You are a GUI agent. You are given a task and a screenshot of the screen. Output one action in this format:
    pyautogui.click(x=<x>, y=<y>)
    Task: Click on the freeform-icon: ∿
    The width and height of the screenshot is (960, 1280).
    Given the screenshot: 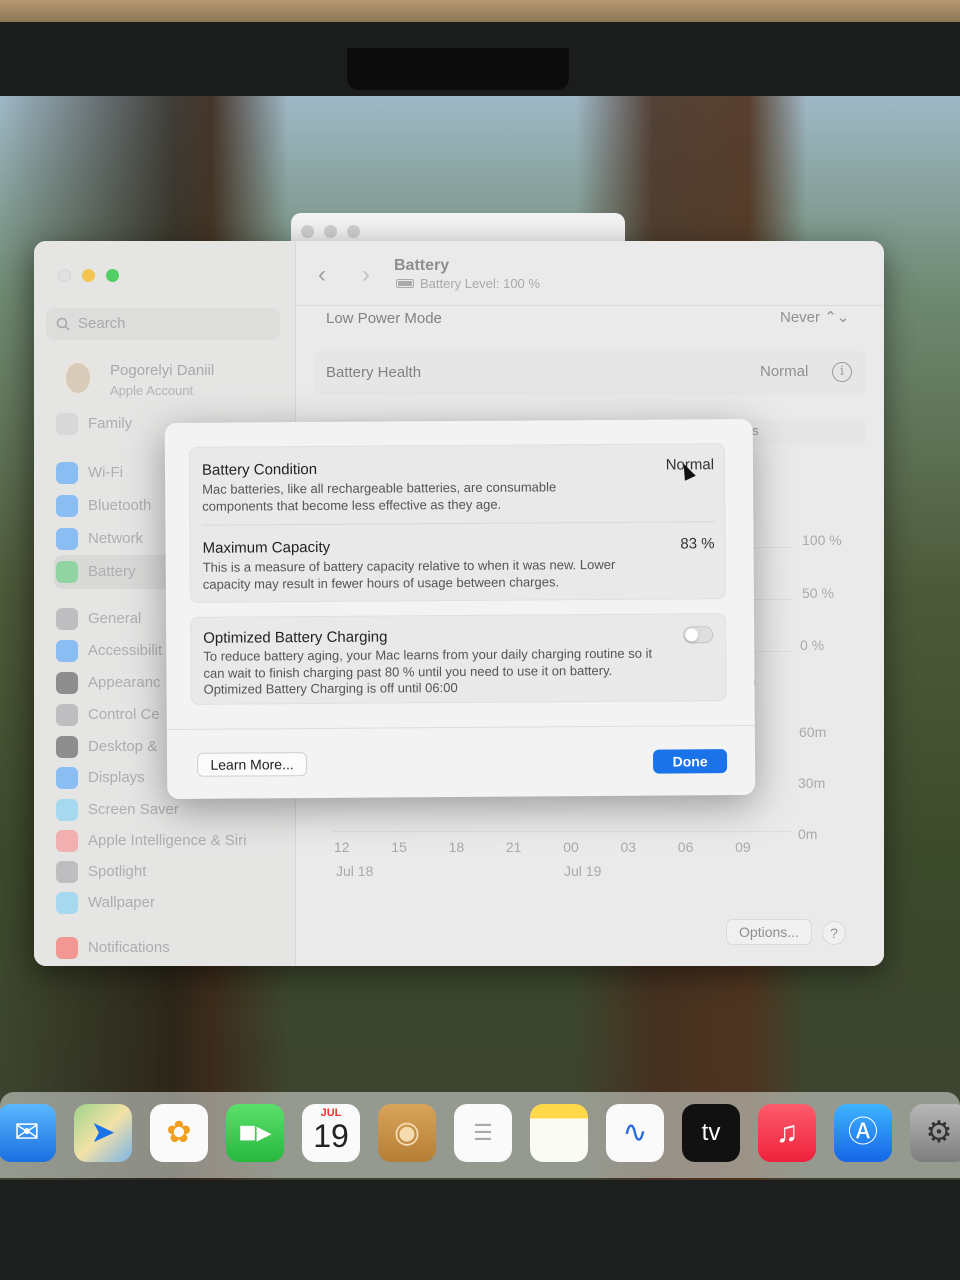 What is the action you would take?
    pyautogui.click(x=635, y=1133)
    